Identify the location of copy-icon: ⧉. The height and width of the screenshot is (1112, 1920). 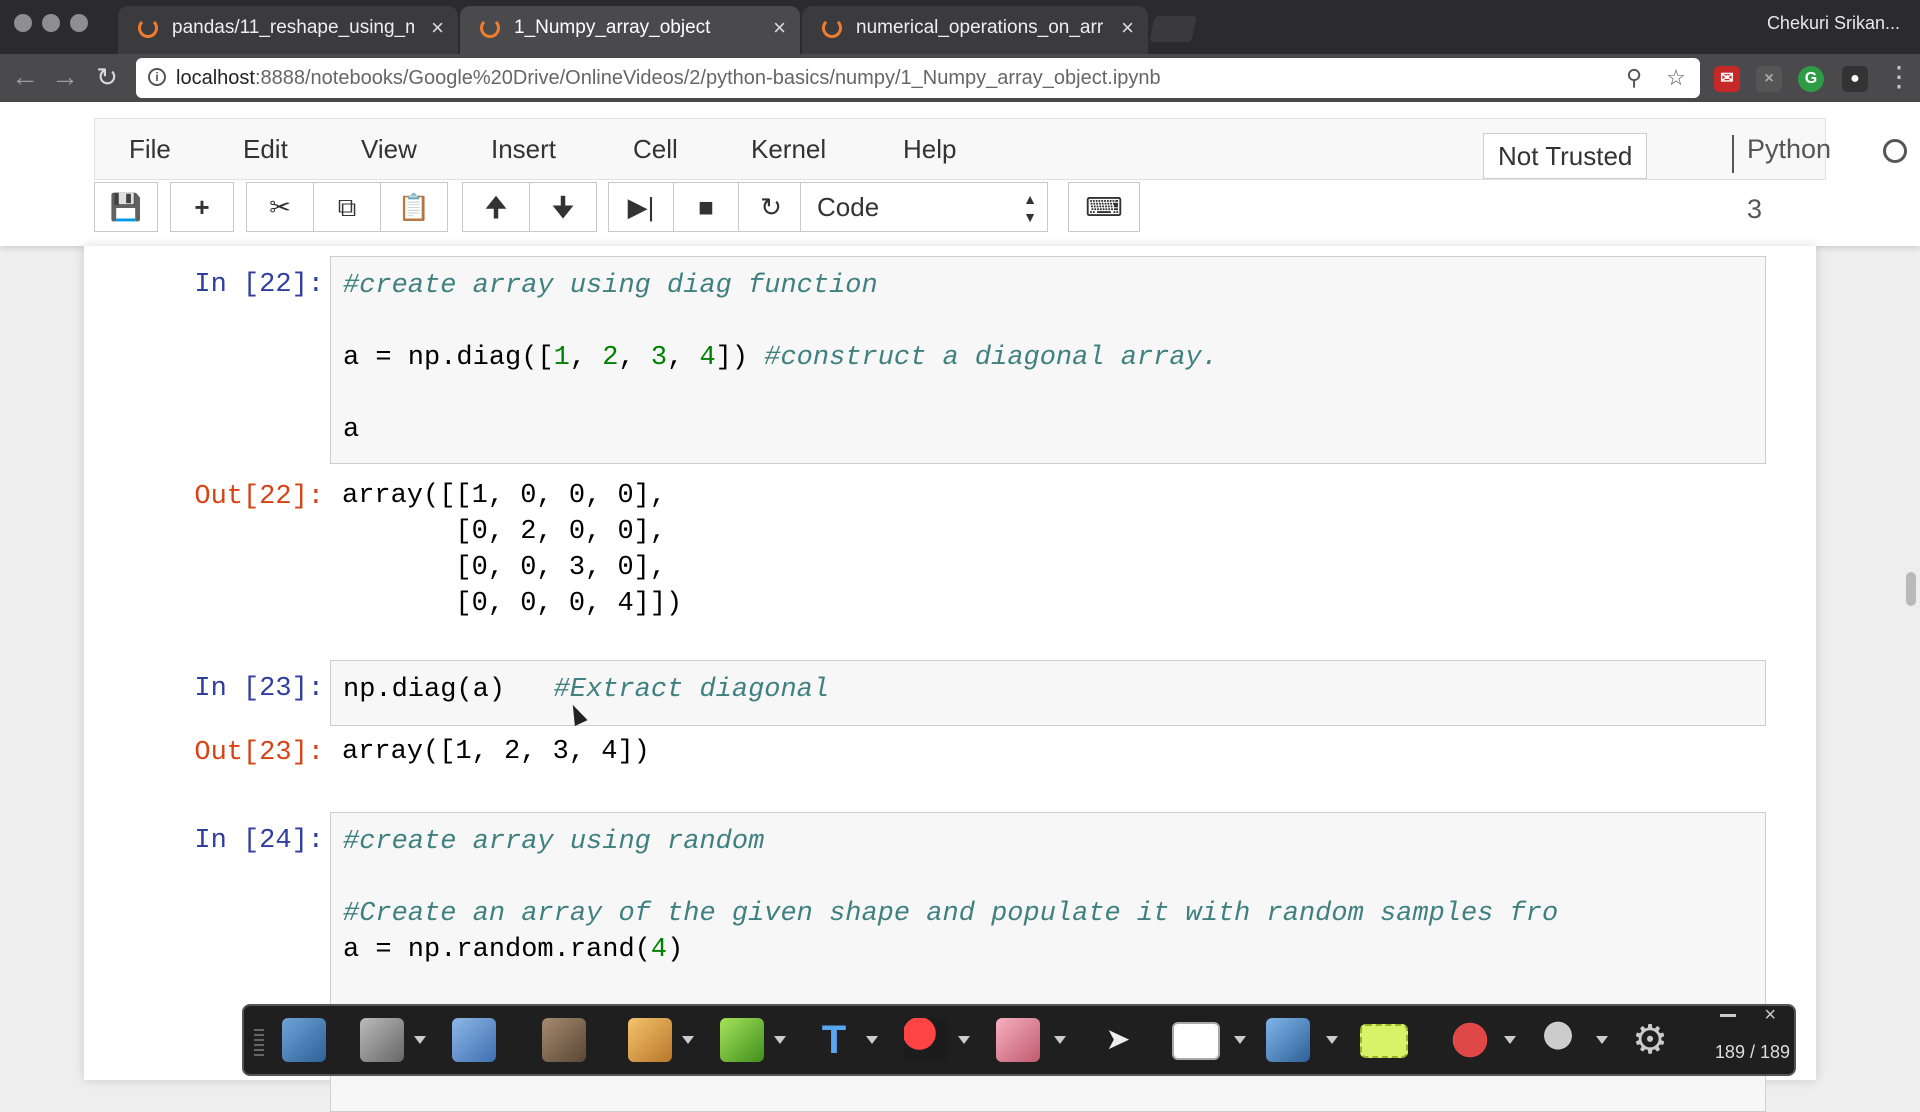
(347, 207).